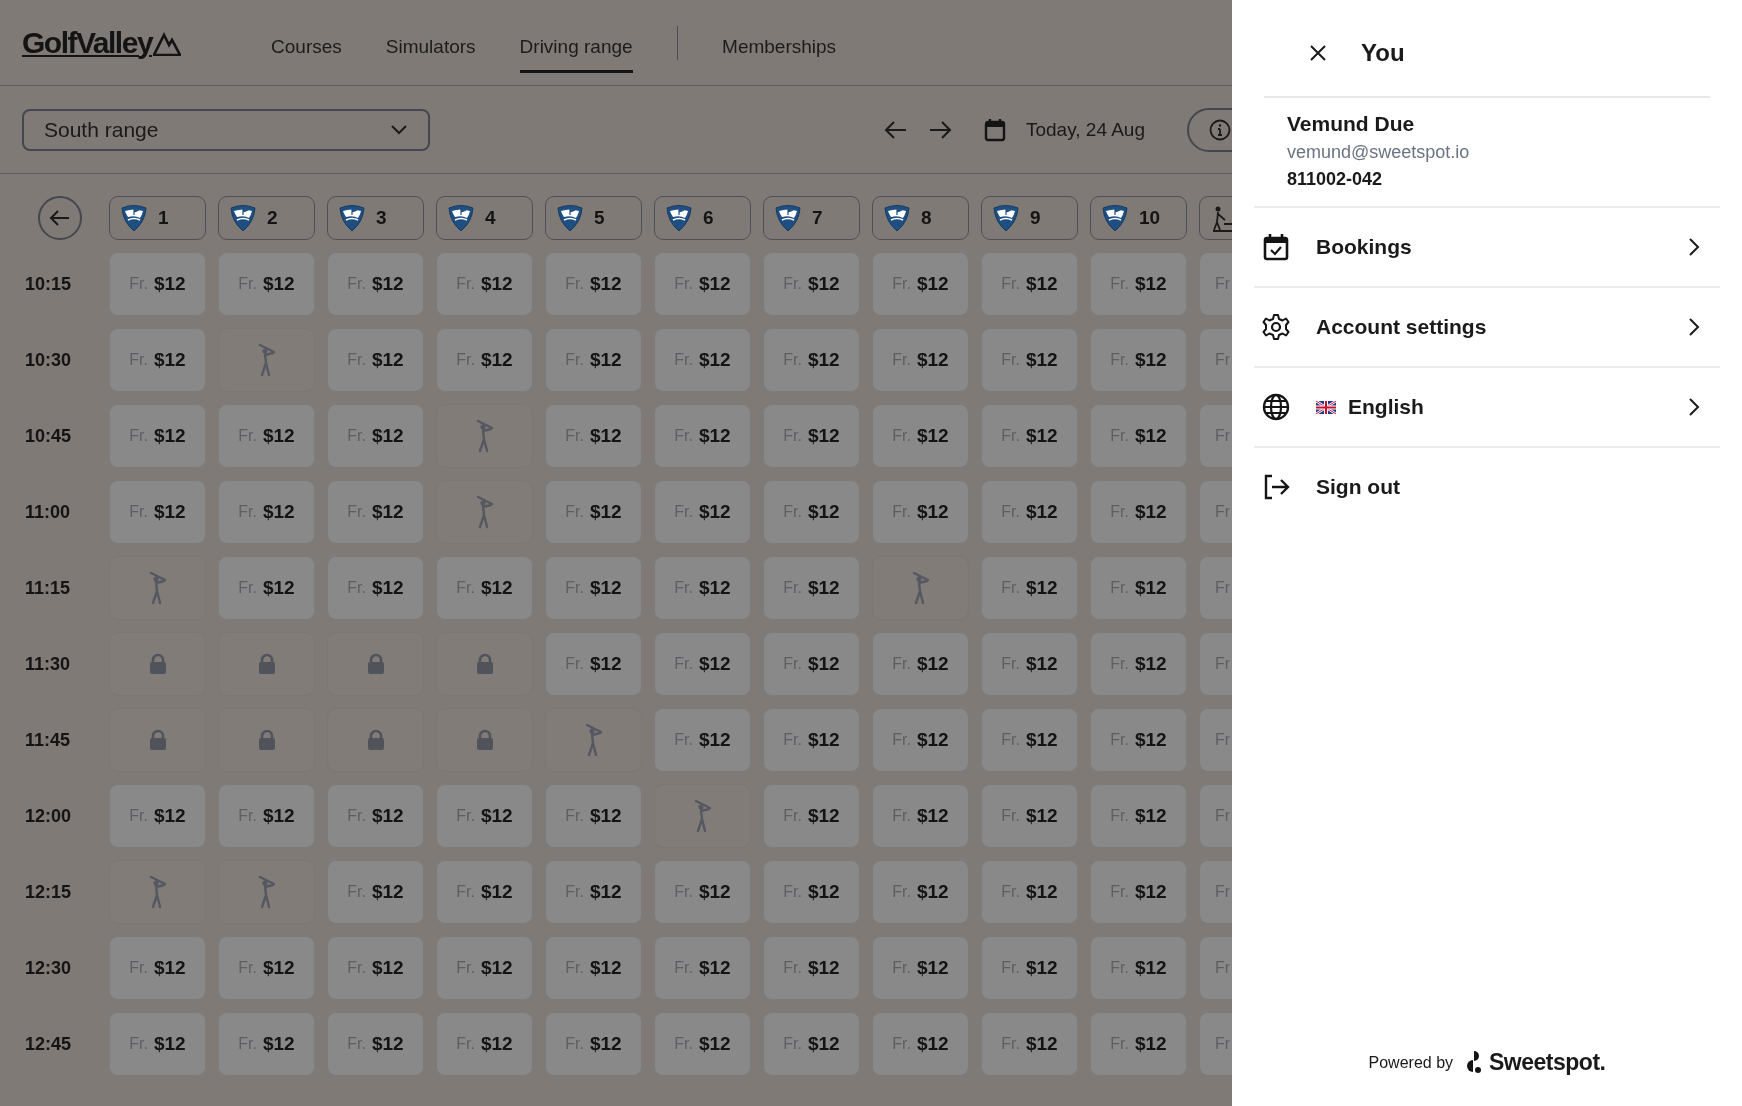 Image resolution: width=1742 pixels, height=1106 pixels. I want to click on nav-link: Memberships, so click(779, 46).